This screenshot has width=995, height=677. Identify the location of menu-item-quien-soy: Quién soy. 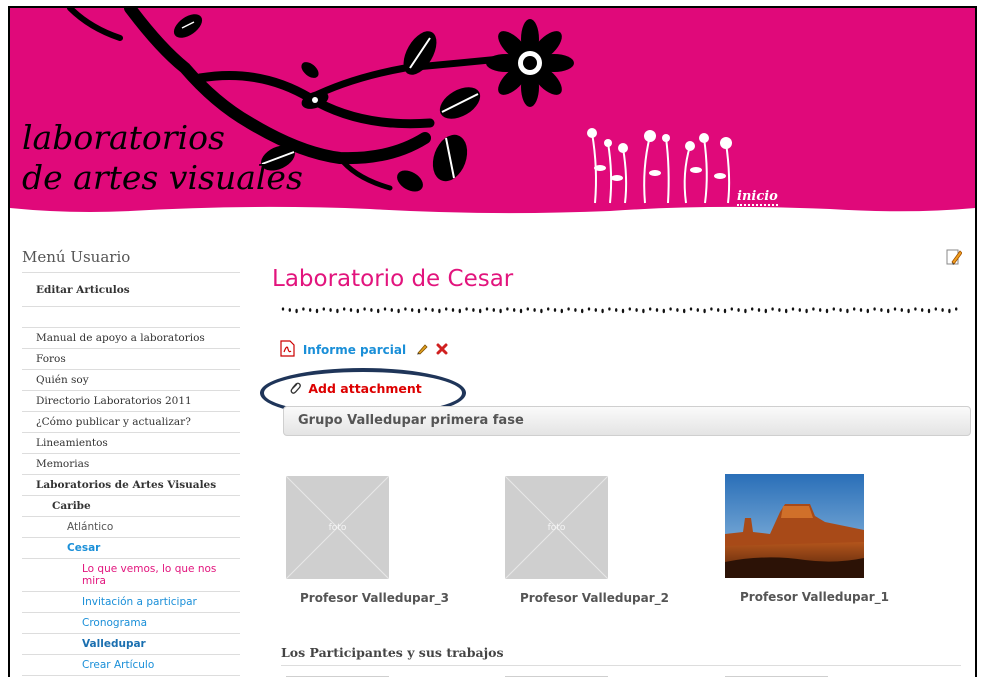
(131, 380).